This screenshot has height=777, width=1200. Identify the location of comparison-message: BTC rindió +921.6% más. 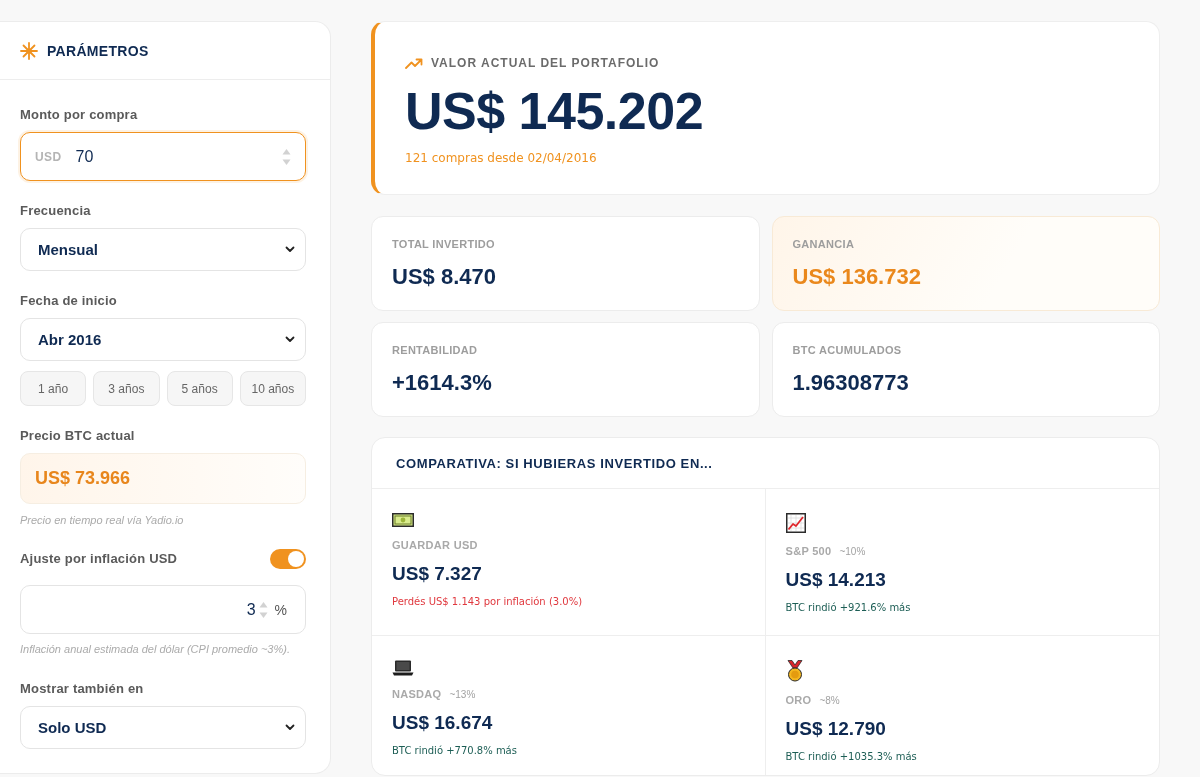
(848, 608).